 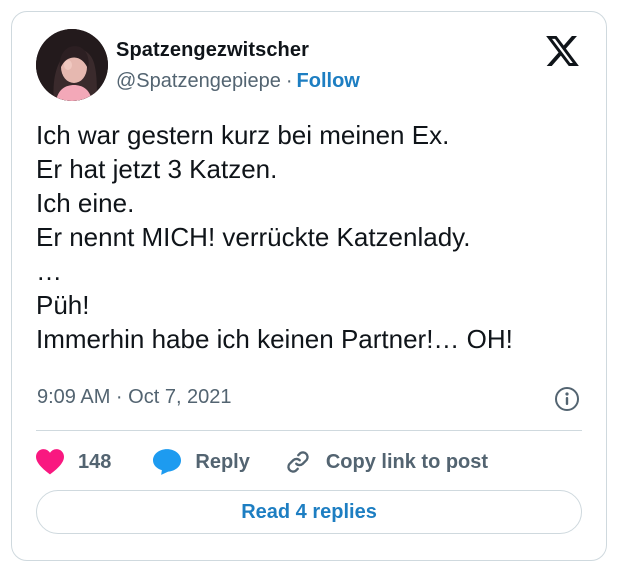 I want to click on follow-link: Follow, so click(x=328, y=81).